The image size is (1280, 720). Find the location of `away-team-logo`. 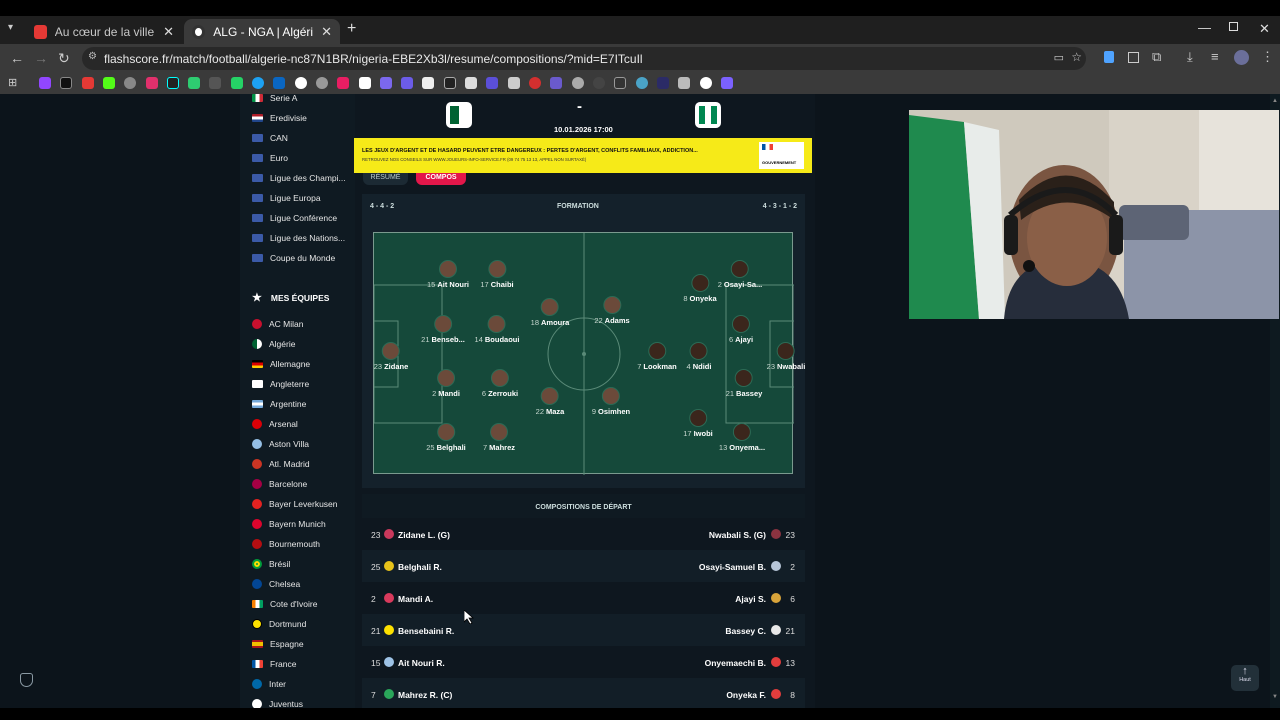

away-team-logo is located at coordinates (708, 115).